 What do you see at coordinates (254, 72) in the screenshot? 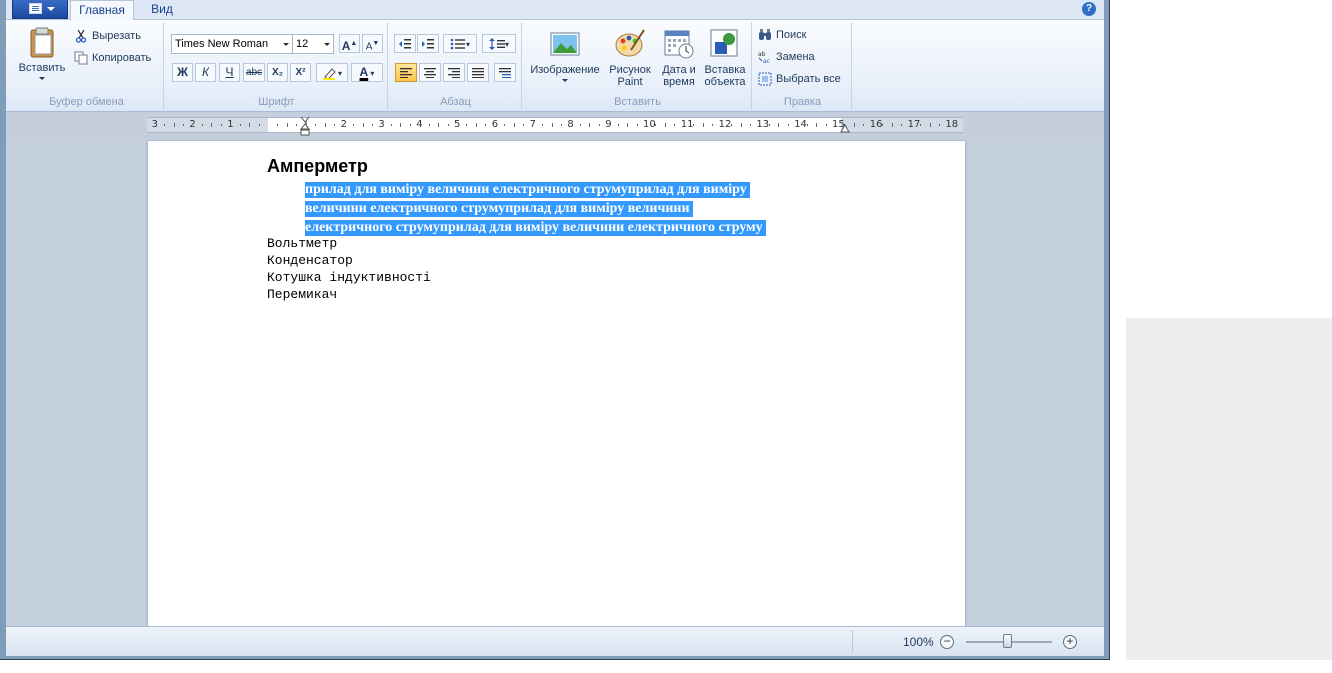
I see `strikethrough-button: abc` at bounding box center [254, 72].